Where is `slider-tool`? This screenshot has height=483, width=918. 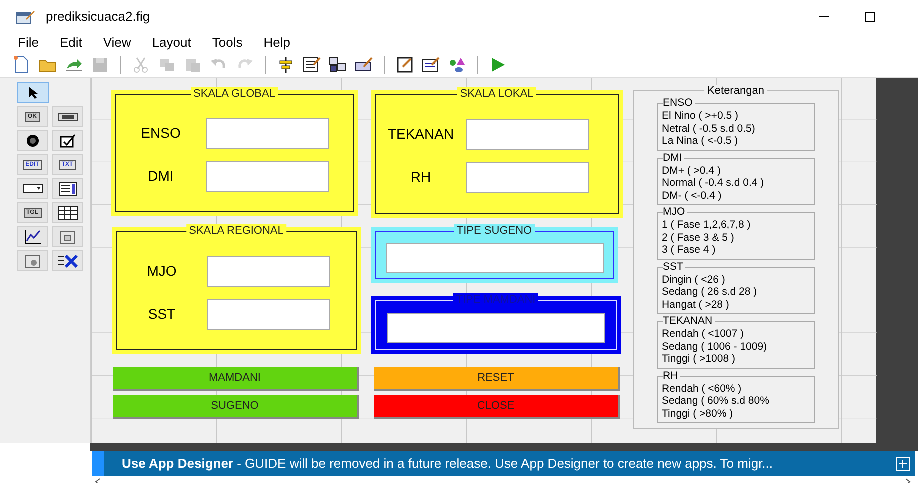 slider-tool is located at coordinates (67, 116).